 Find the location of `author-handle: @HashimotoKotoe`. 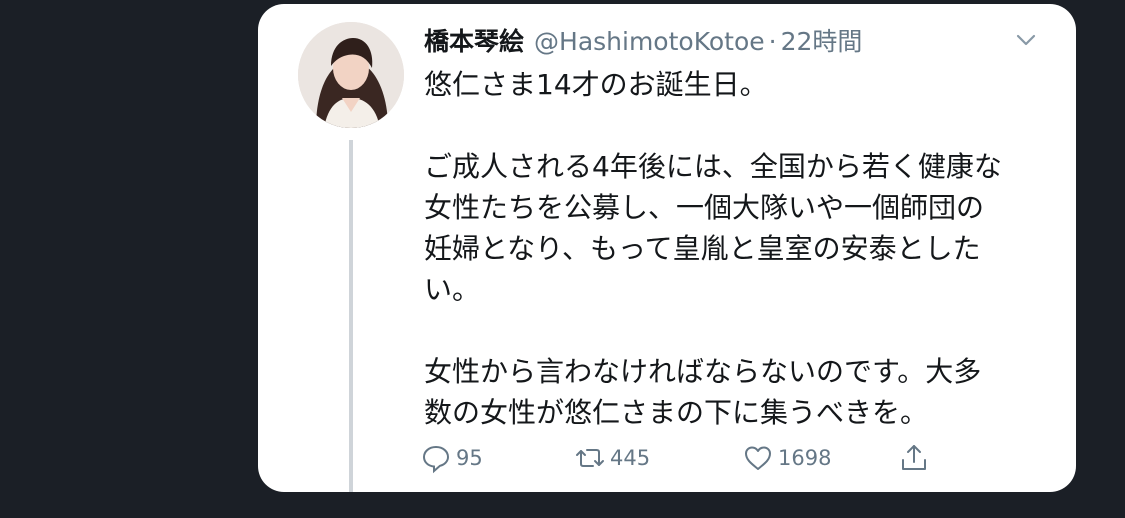

author-handle: @HashimotoKotoe is located at coordinates (649, 41).